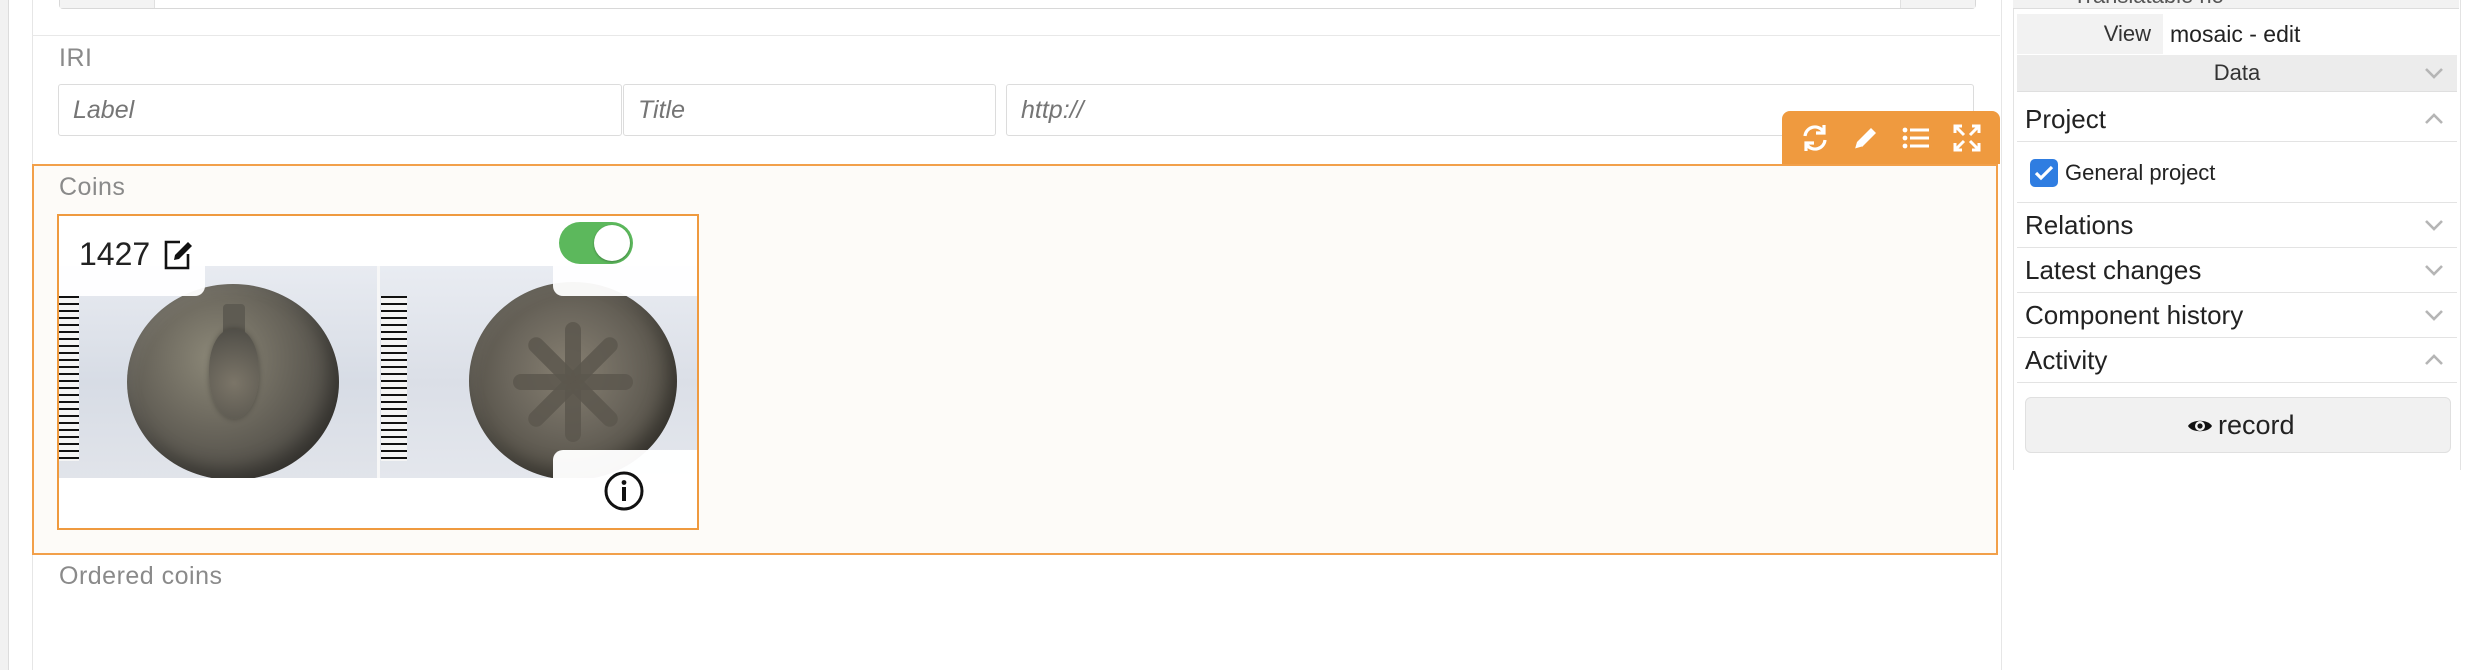 Image resolution: width=2488 pixels, height=670 pixels. I want to click on coin-image, so click(378, 372).